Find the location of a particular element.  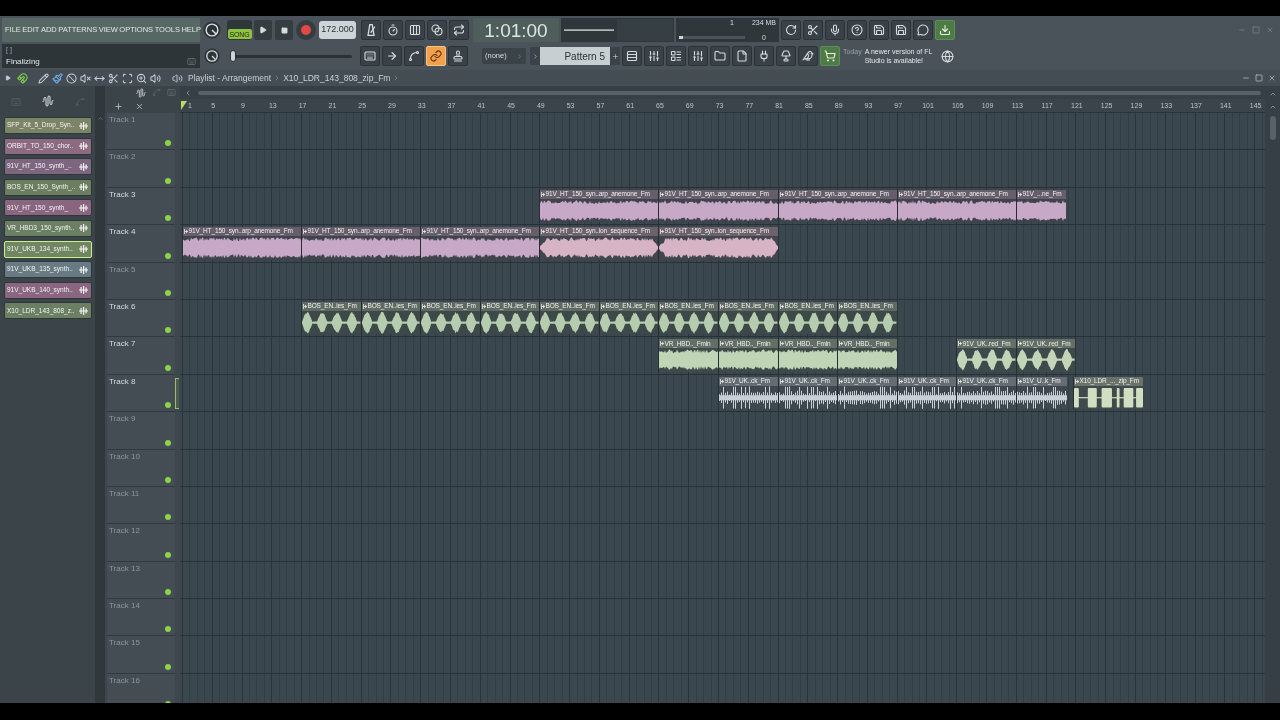

song-position-slider is located at coordinates (291, 56).